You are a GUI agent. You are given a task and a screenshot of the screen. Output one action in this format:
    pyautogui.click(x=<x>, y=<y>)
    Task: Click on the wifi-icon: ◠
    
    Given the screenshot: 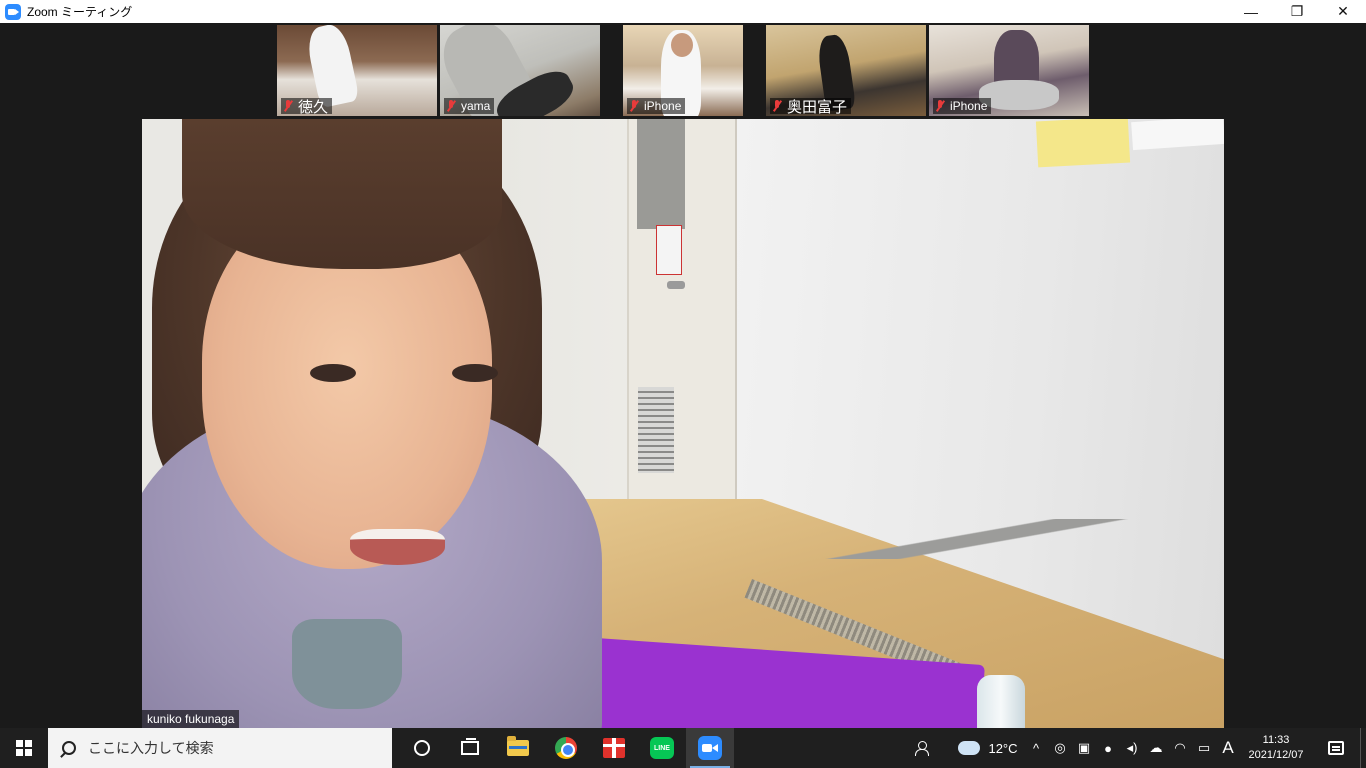 What is the action you would take?
    pyautogui.click(x=1180, y=748)
    